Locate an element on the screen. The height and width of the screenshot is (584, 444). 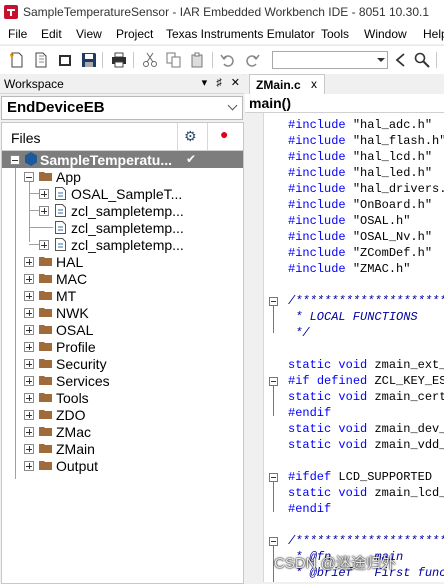
function-navigator: main() is located at coordinates (344, 103).